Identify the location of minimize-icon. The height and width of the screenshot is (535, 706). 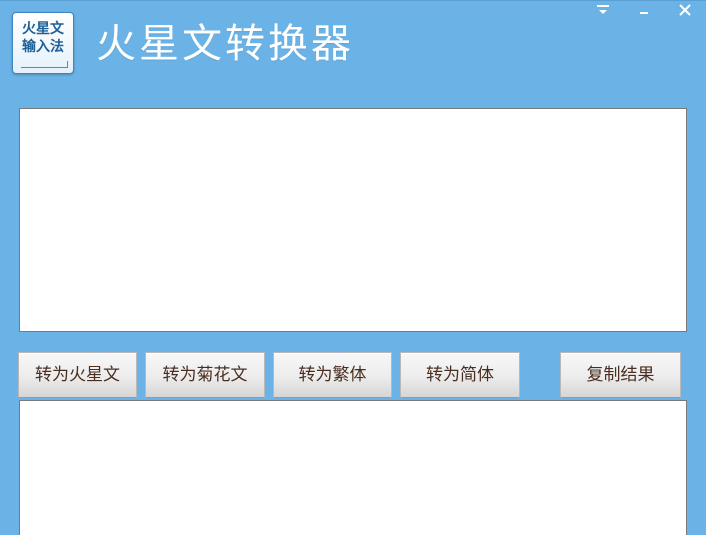
(644, 13).